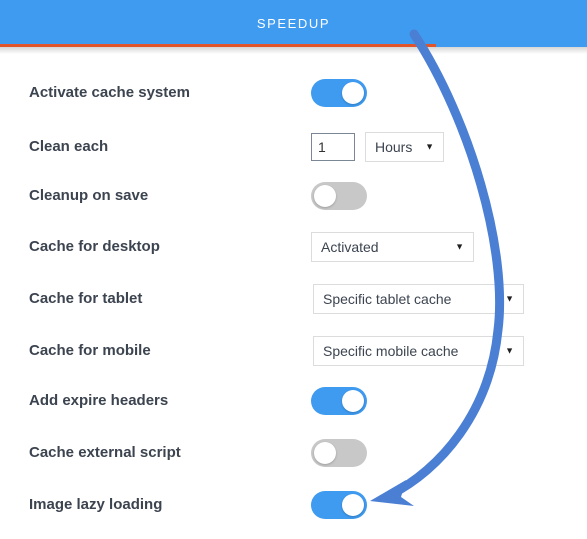 The image size is (587, 539). Describe the element at coordinates (293, 299) in the screenshot. I see `setting-row-cache-for-tablet: Cache for tablet Specific tablet cache ▼` at that location.